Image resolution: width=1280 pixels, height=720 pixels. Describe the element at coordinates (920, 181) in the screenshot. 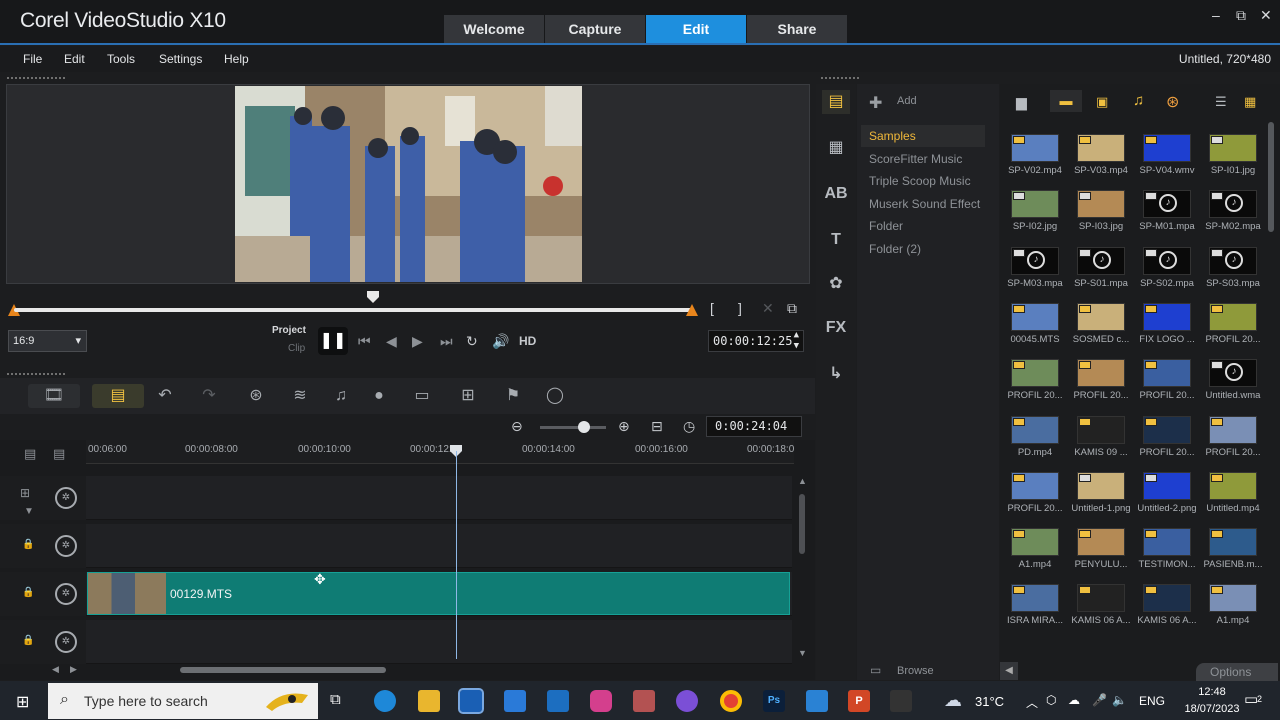

I see `folder-triple-scoop-music: Triple Scoop Music` at that location.